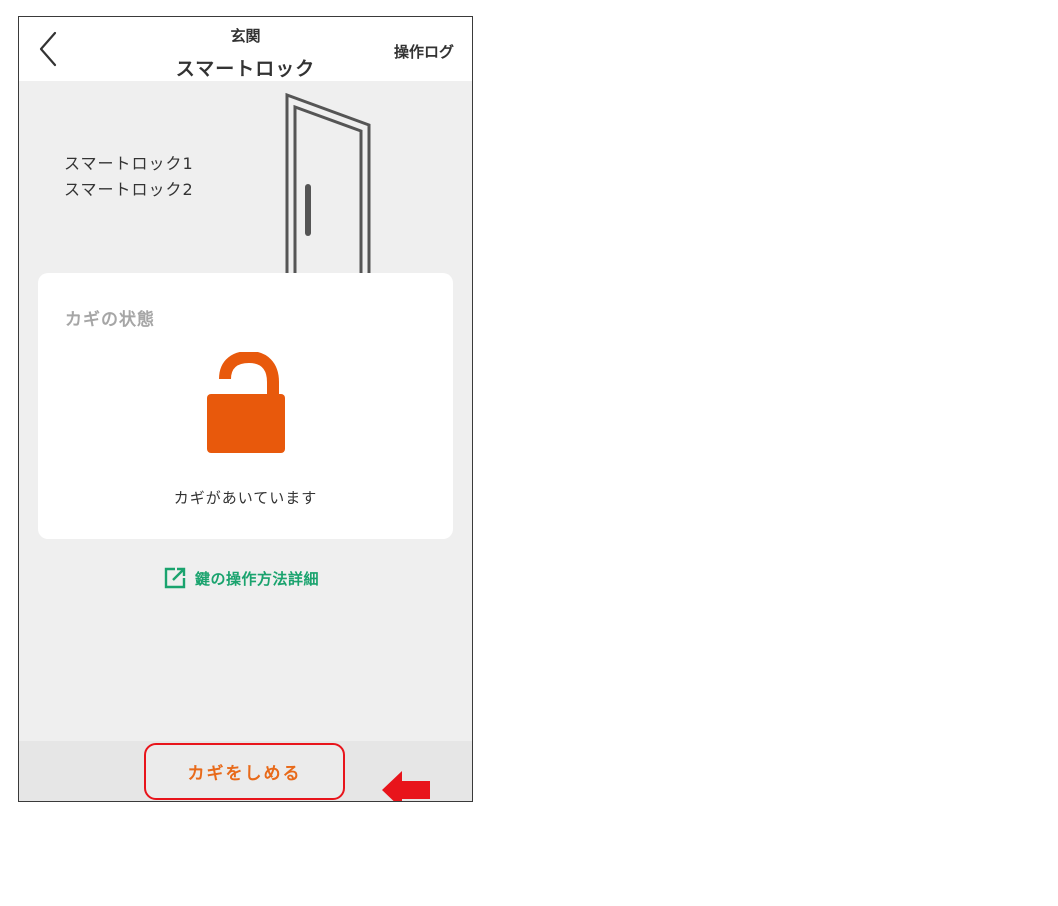  Describe the element at coordinates (246, 402) in the screenshot. I see `unlocked-padlock-icon` at that location.